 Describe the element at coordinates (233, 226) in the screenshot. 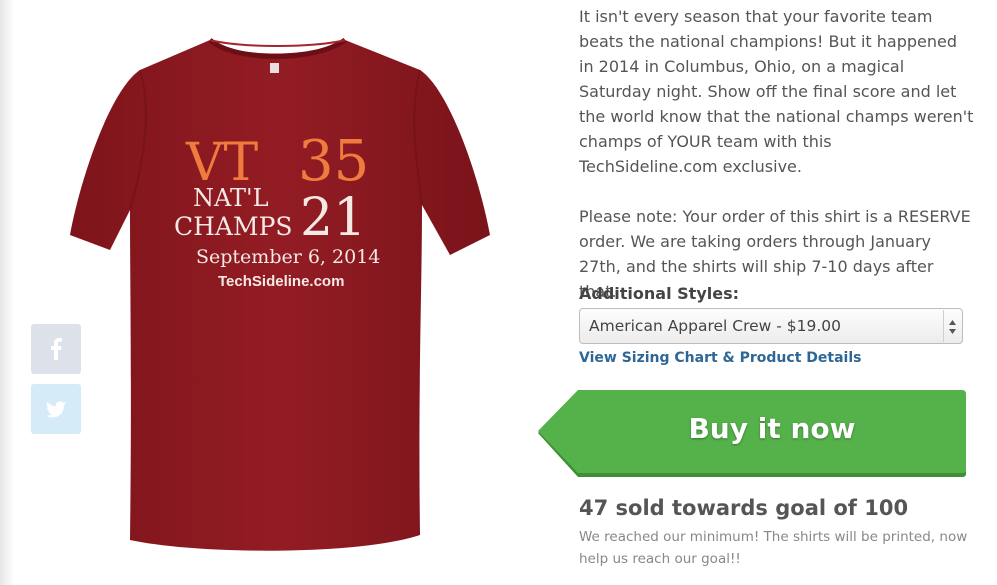

I see `print-champs: CHAMPS` at that location.